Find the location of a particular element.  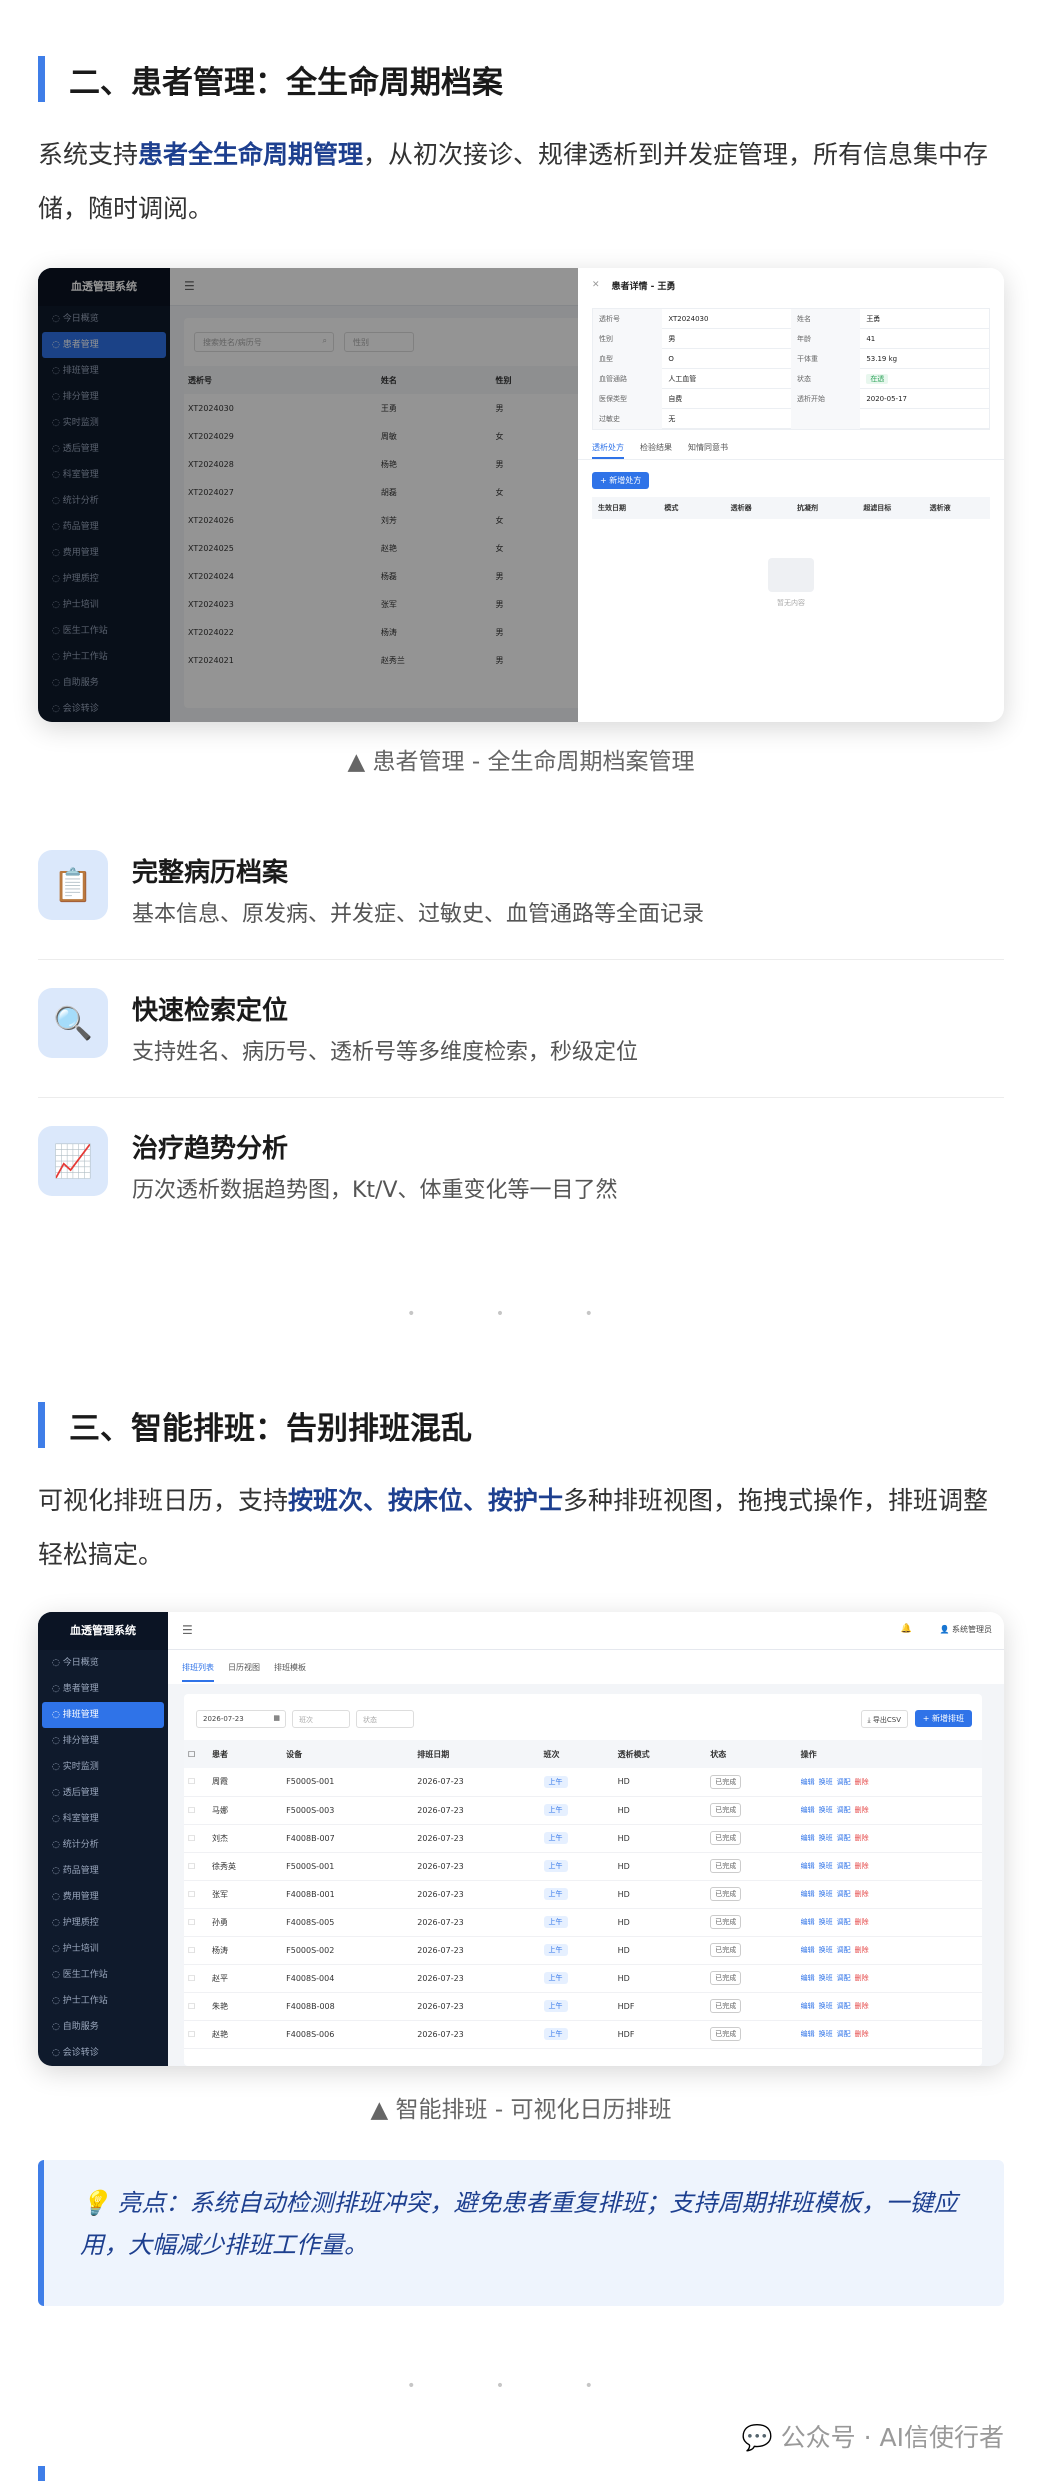

user-menu: 👤 系统管理员 is located at coordinates (965, 1629).